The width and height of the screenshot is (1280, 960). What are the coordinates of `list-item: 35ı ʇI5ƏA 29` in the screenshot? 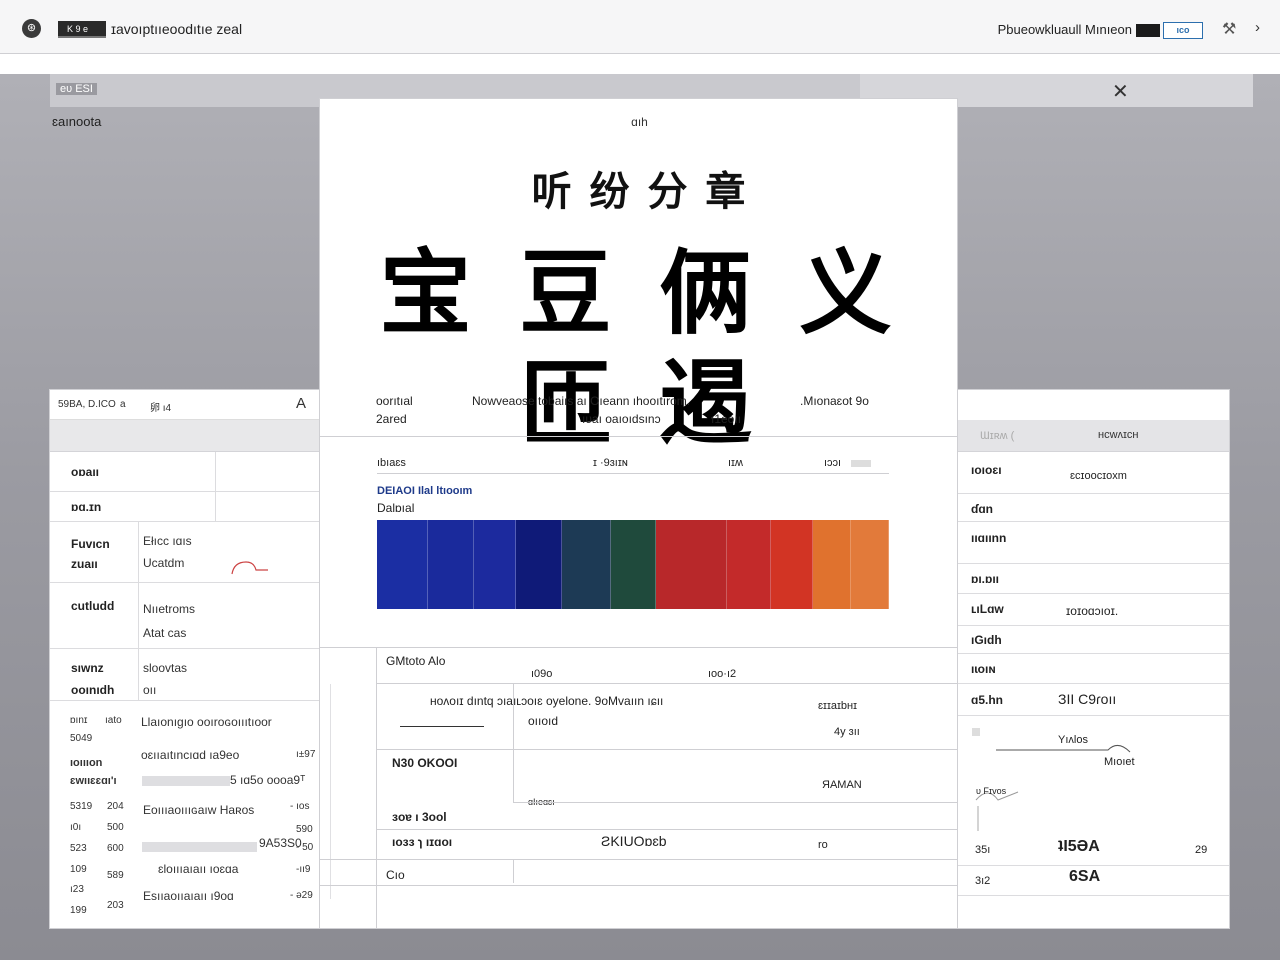 It's located at (1093, 851).